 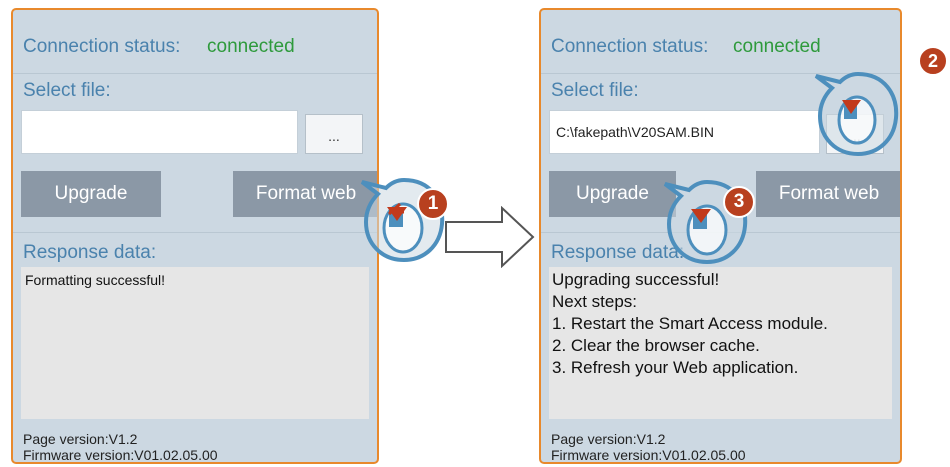 What do you see at coordinates (595, 301) in the screenshot?
I see `response-line: Next steps:` at bounding box center [595, 301].